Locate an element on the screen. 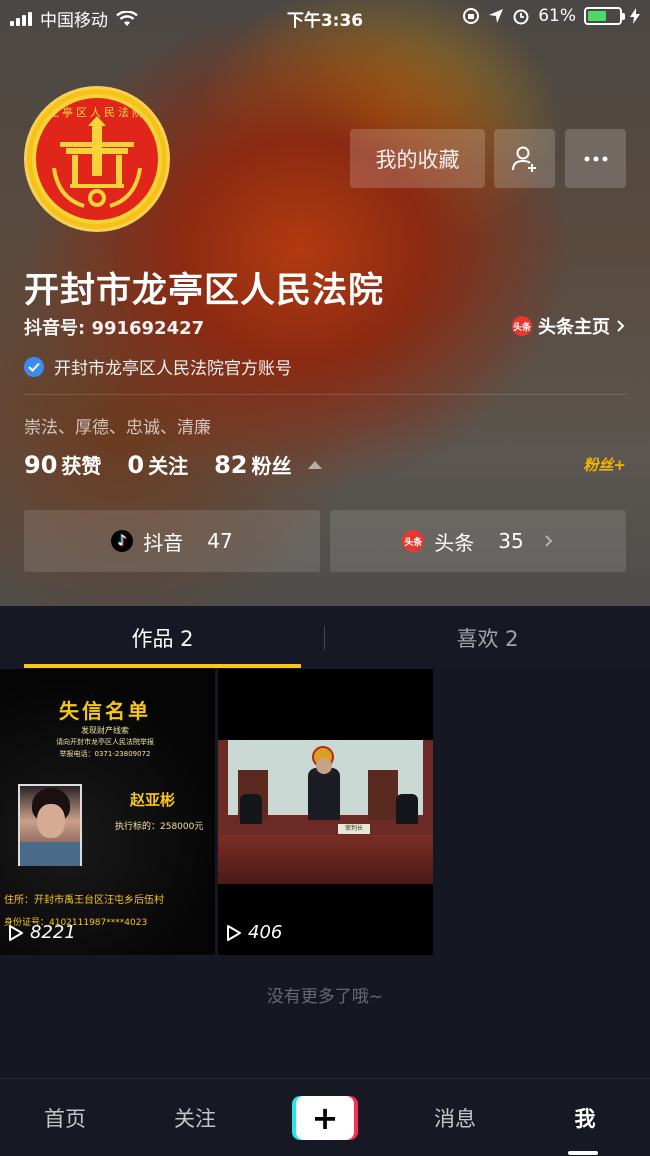 The width and height of the screenshot is (650, 1156). battery-fill is located at coordinates (597, 16).